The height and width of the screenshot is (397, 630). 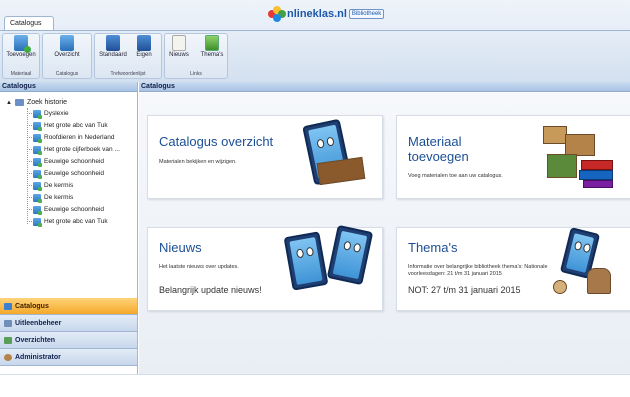 I want to click on loan-icon, so click(x=8, y=323).